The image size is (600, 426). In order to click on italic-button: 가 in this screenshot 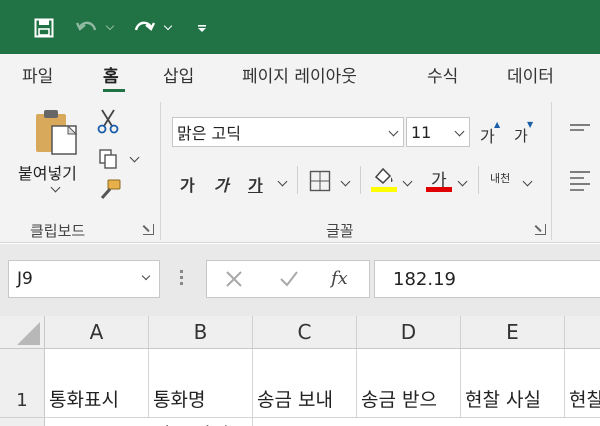, I will do `click(221, 184)`.